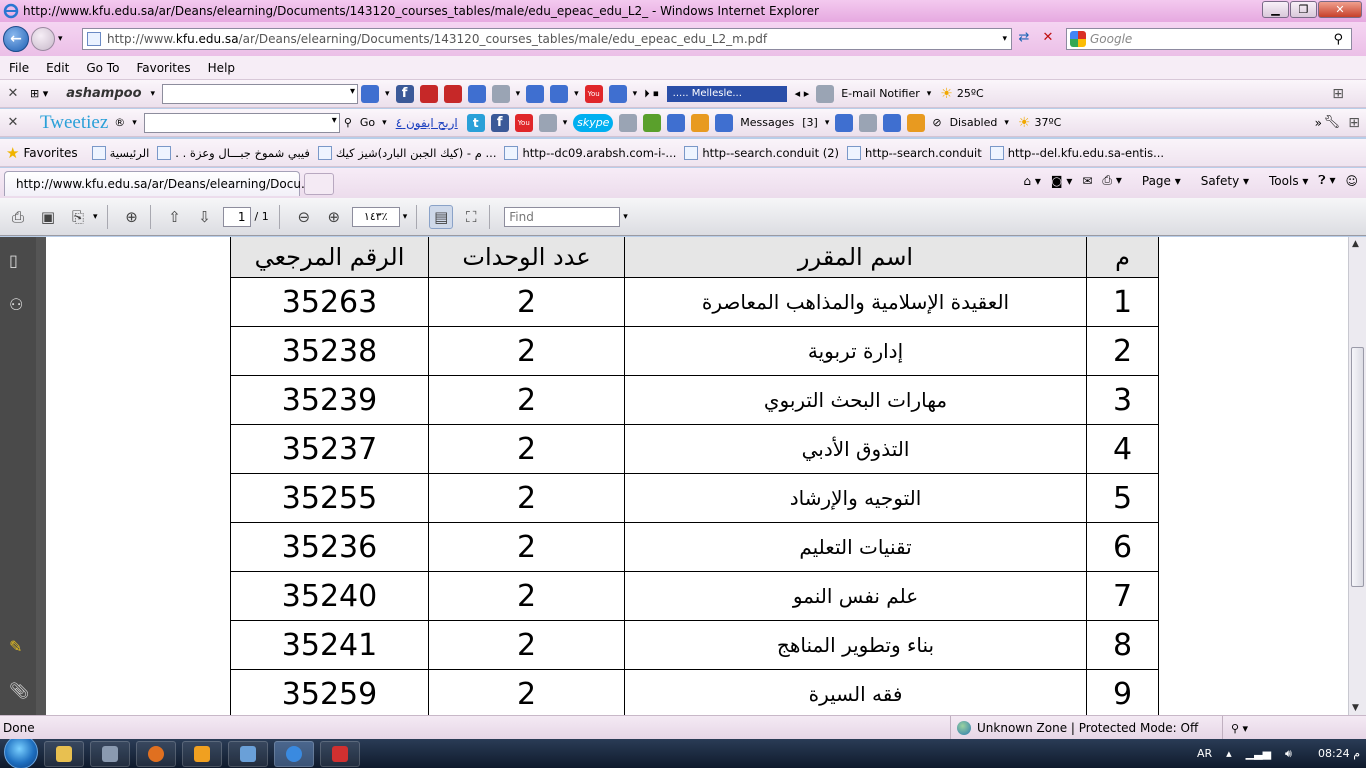  What do you see at coordinates (304, 217) in the screenshot?
I see `zoom-out-button: ⊖` at bounding box center [304, 217].